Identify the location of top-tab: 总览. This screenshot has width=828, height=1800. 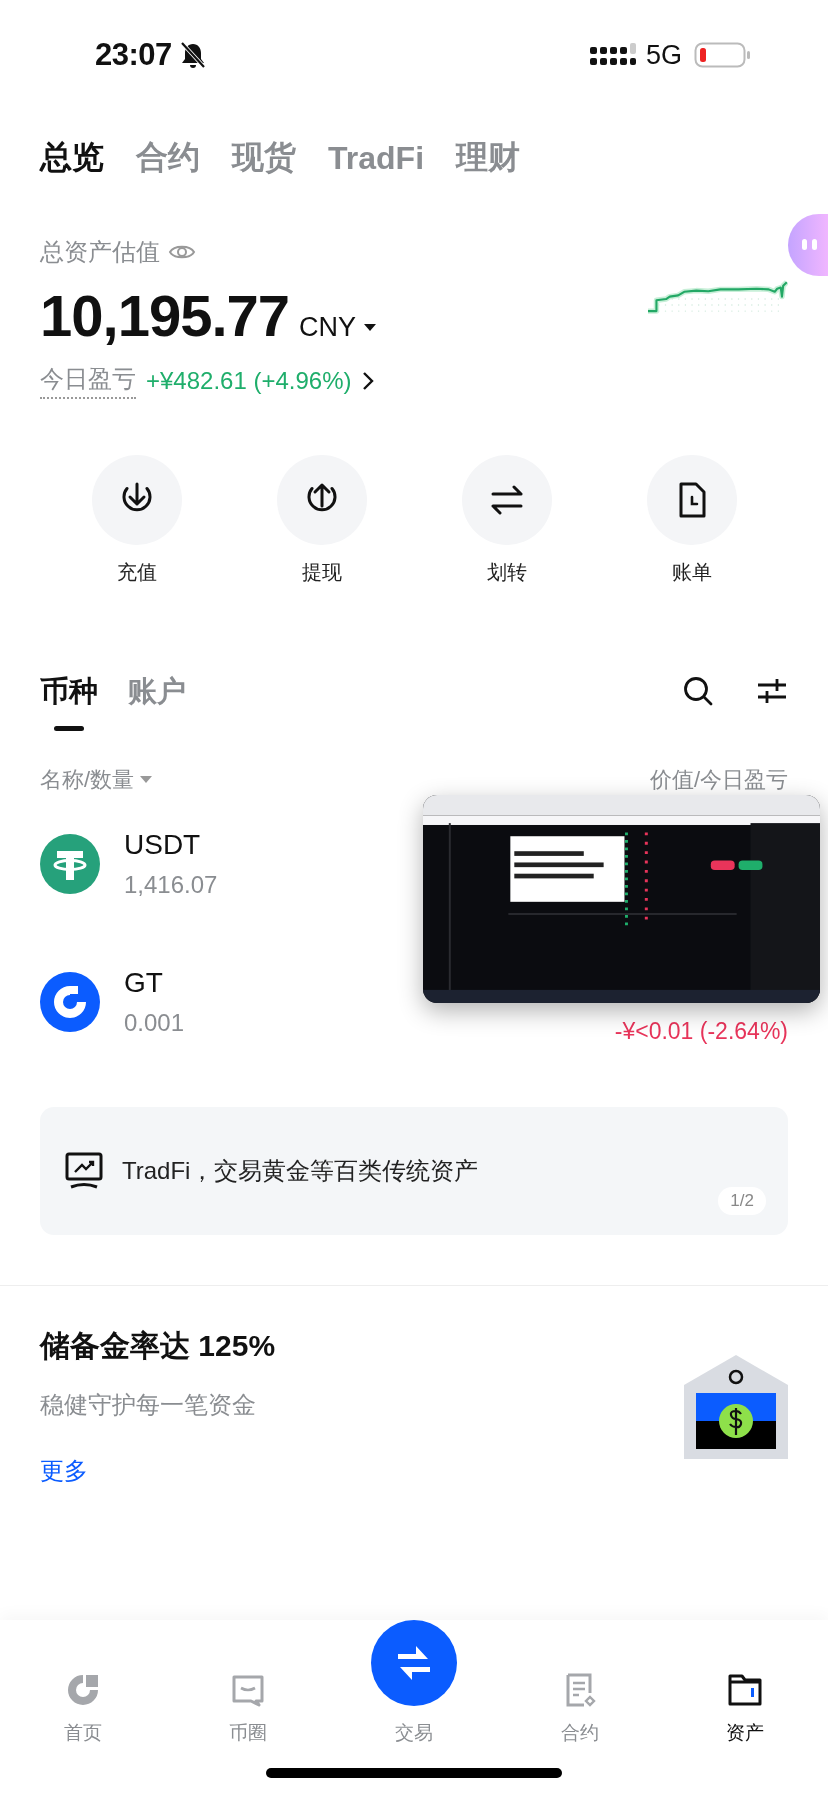
(72, 158).